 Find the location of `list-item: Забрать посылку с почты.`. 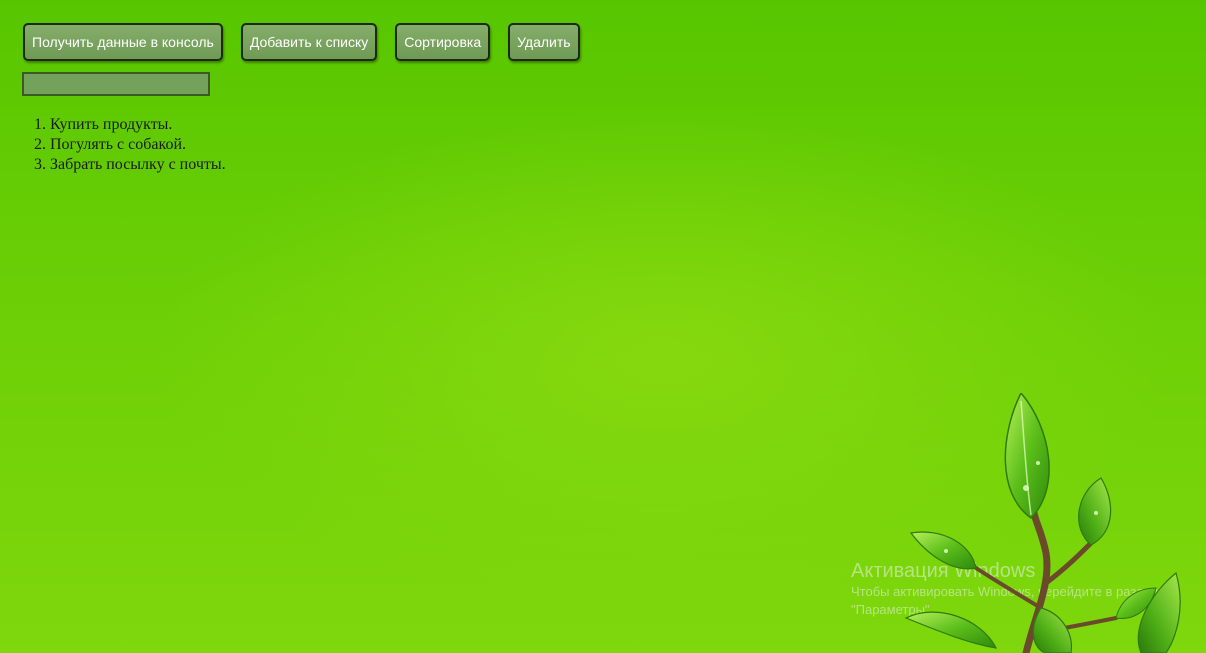

list-item: Забрать посылку с почты. is located at coordinates (138, 165).